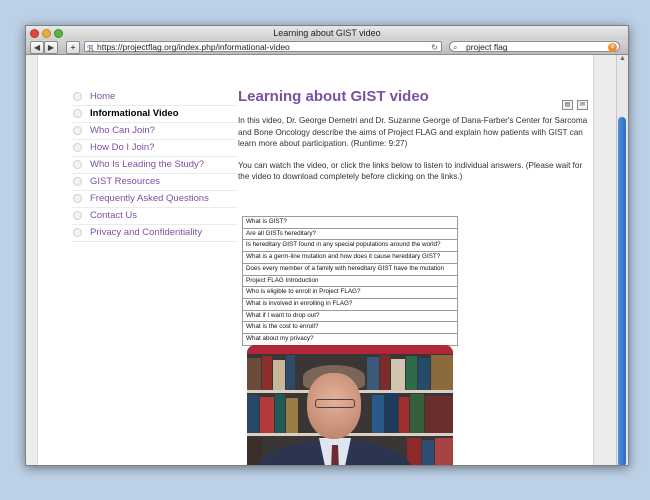  I want to click on sidebar-item-label: Privacy and Confidentiality, so click(146, 232).